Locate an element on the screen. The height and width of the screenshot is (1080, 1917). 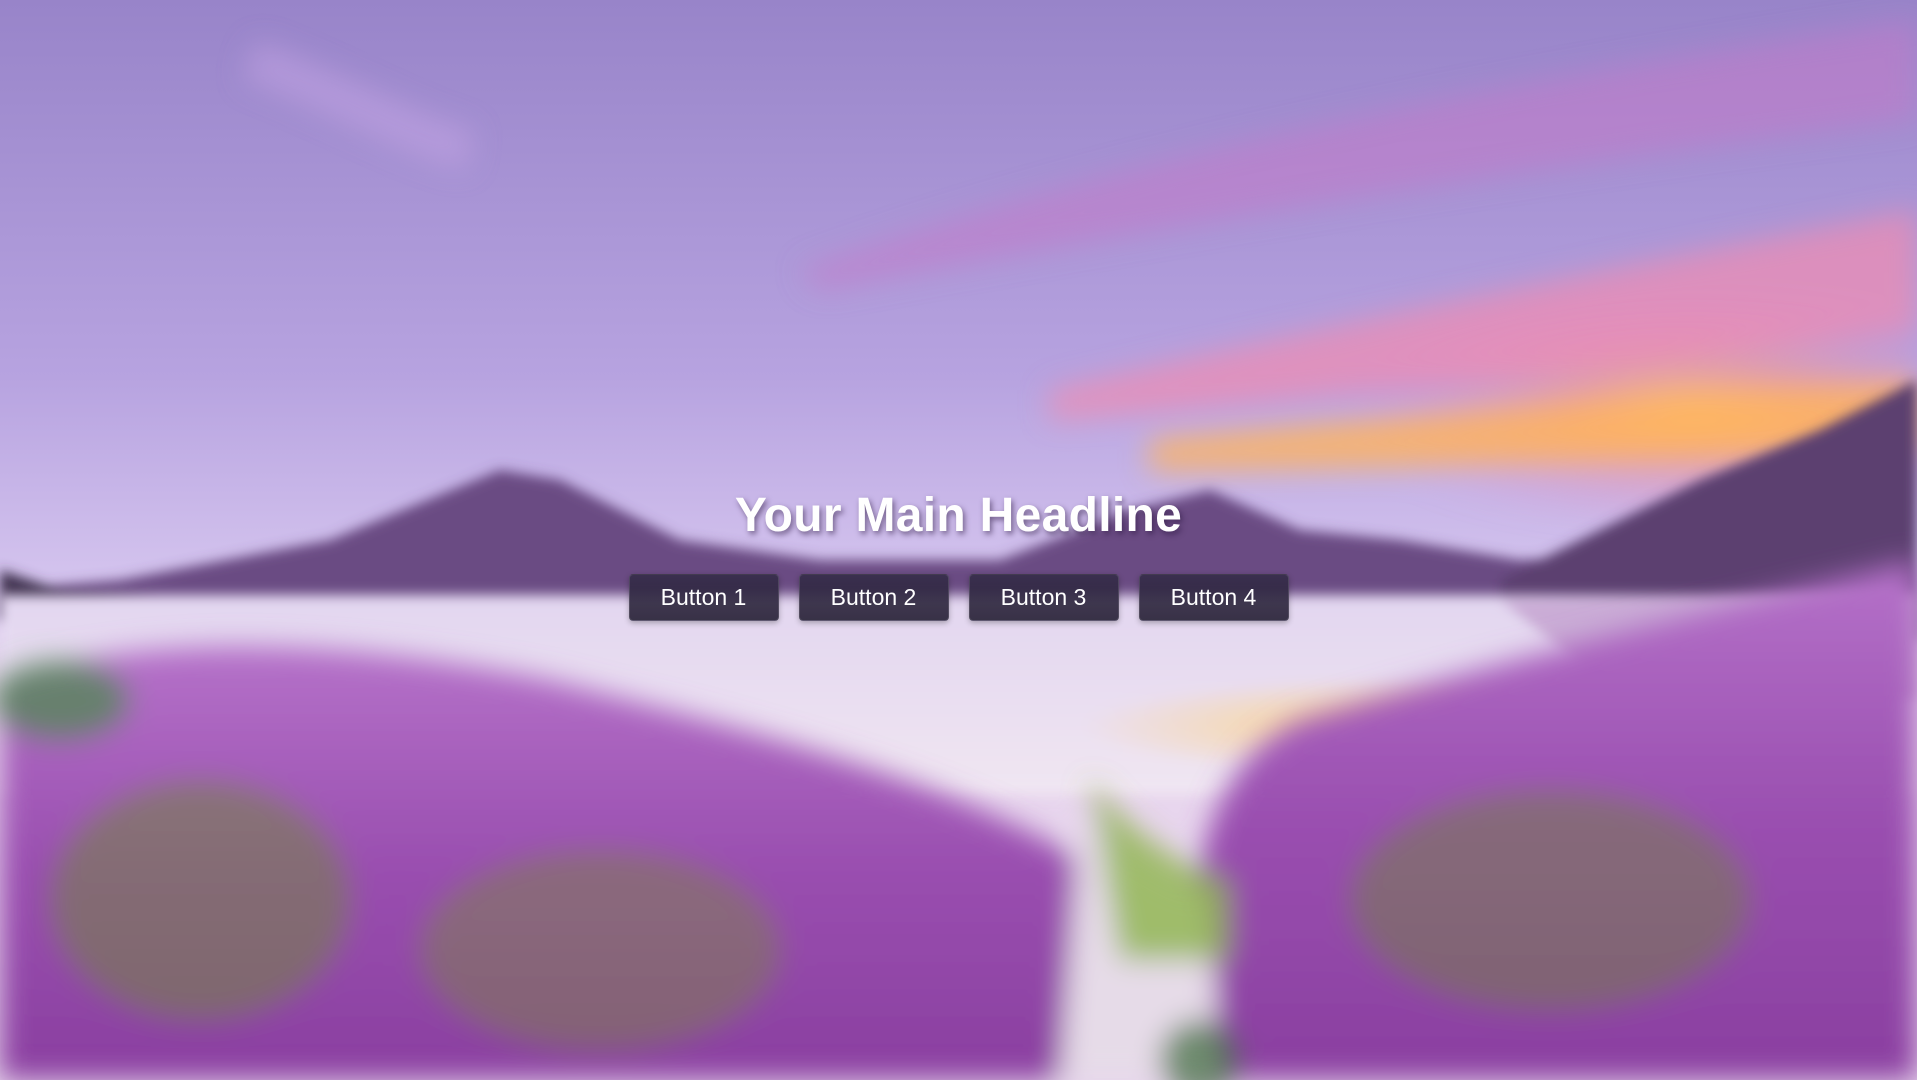
main-headline: Your Main Headline is located at coordinates (958, 515).